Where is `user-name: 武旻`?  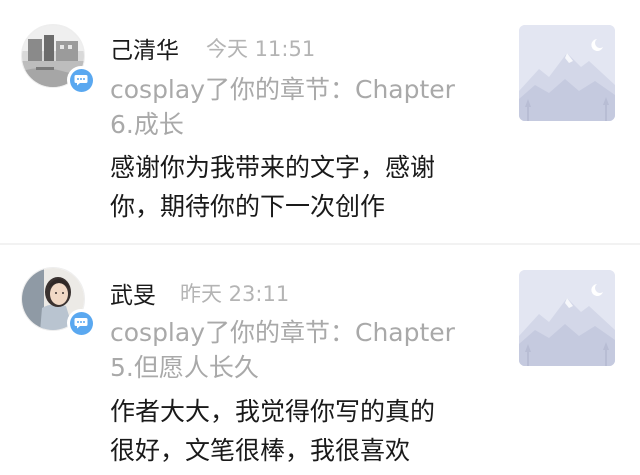 user-name: 武旻 is located at coordinates (133, 293).